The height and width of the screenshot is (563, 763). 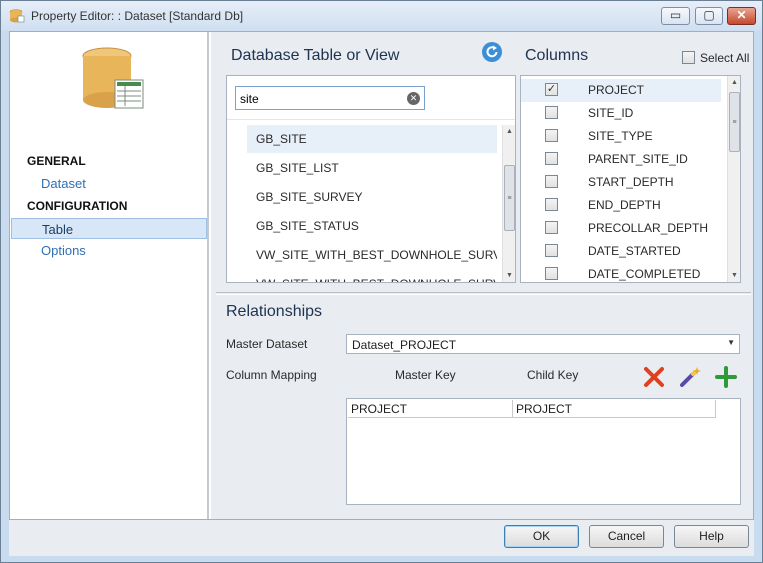 What do you see at coordinates (725, 58) in the screenshot?
I see `select-all-label: Select All` at bounding box center [725, 58].